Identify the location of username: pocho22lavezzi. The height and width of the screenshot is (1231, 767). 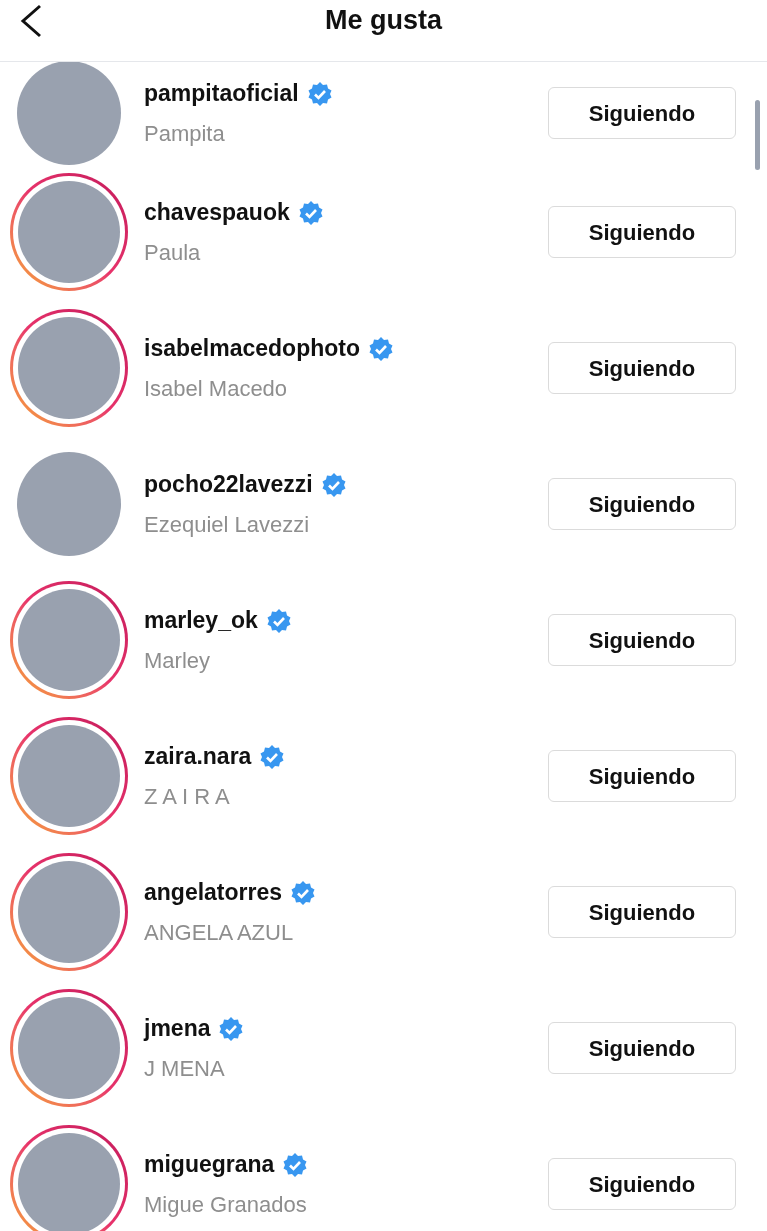
(228, 484).